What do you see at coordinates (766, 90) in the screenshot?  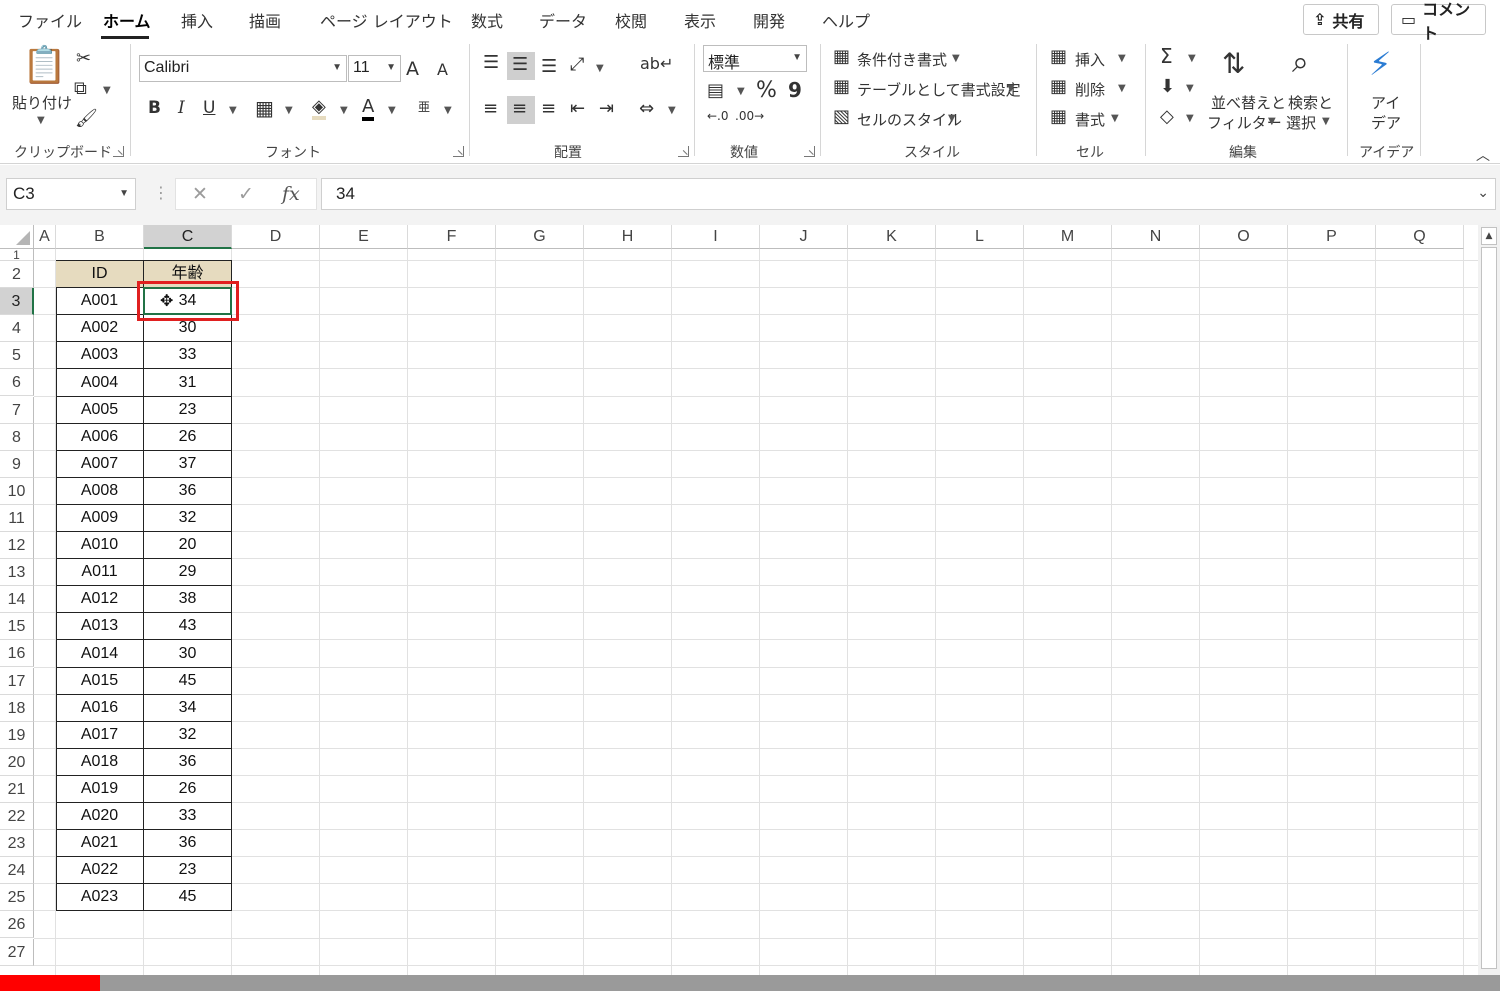 I see `percent-button: %` at bounding box center [766, 90].